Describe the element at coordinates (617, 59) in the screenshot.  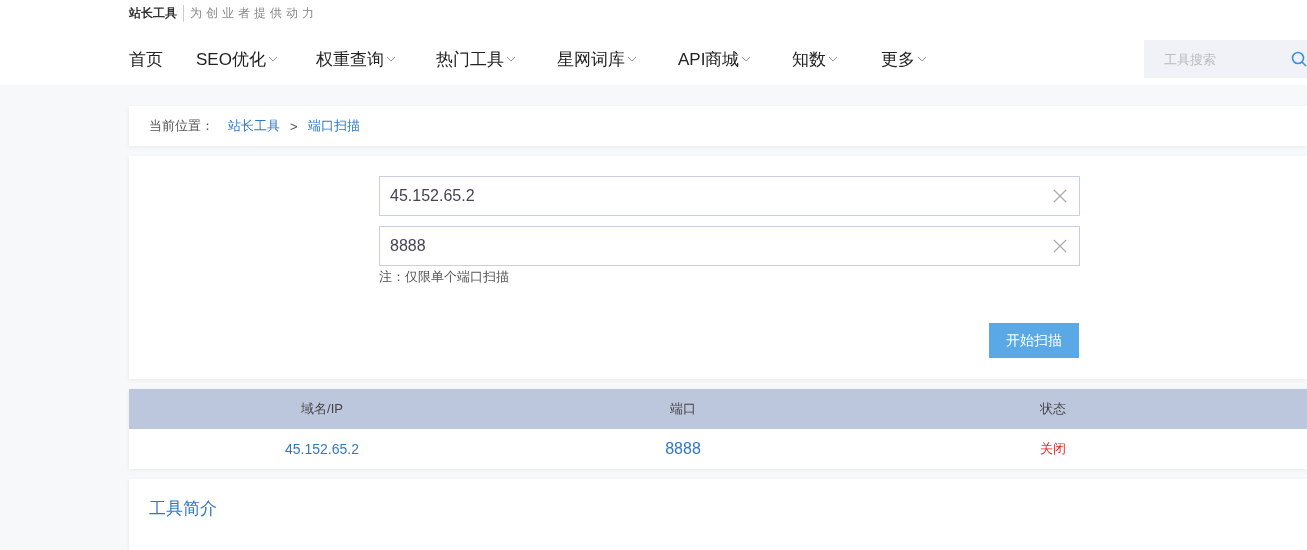
I see `nav-item: 星网词库` at that location.